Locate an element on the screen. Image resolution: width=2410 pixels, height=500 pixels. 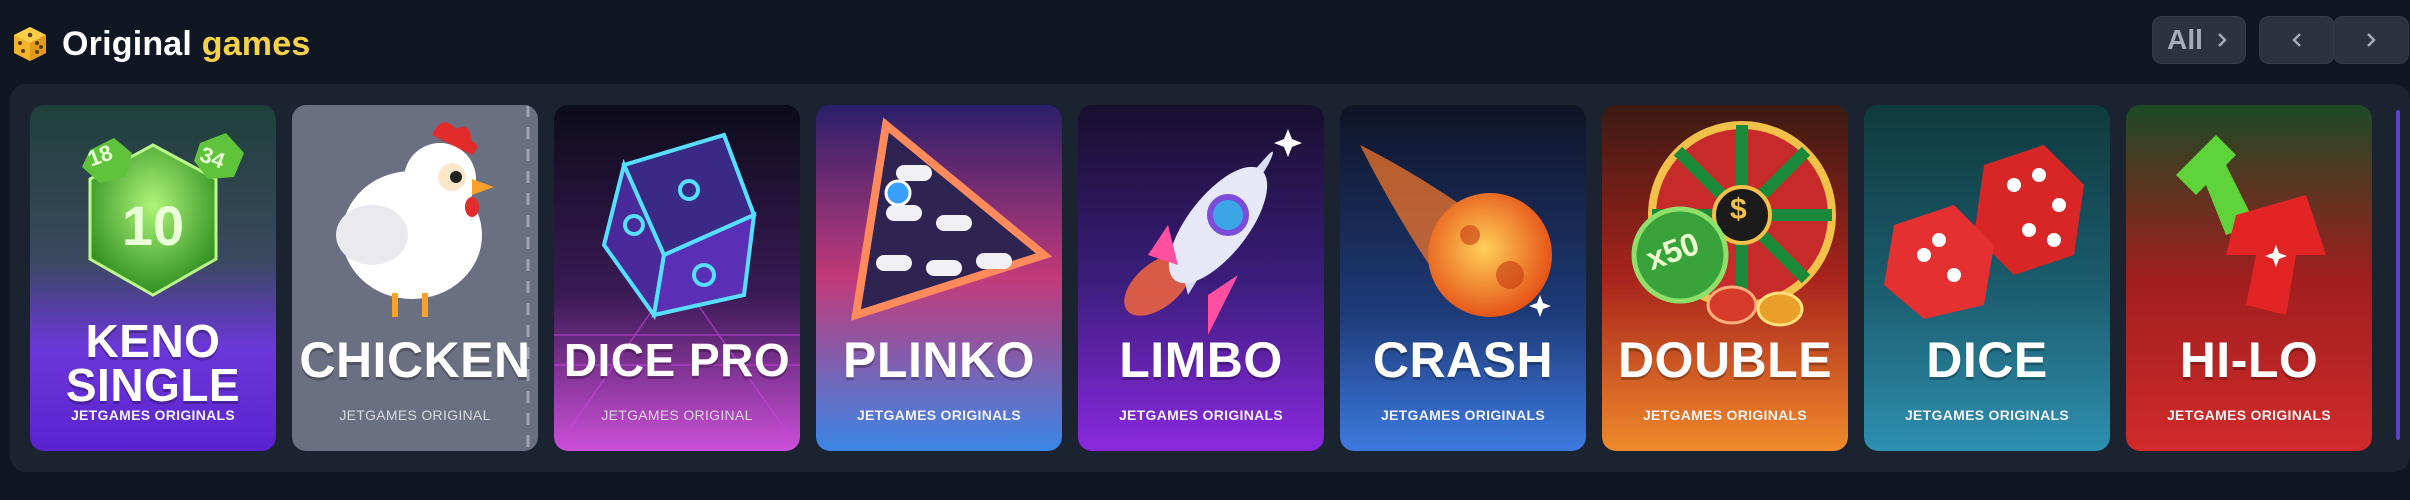
all-button-label: All is located at coordinates (2185, 39).